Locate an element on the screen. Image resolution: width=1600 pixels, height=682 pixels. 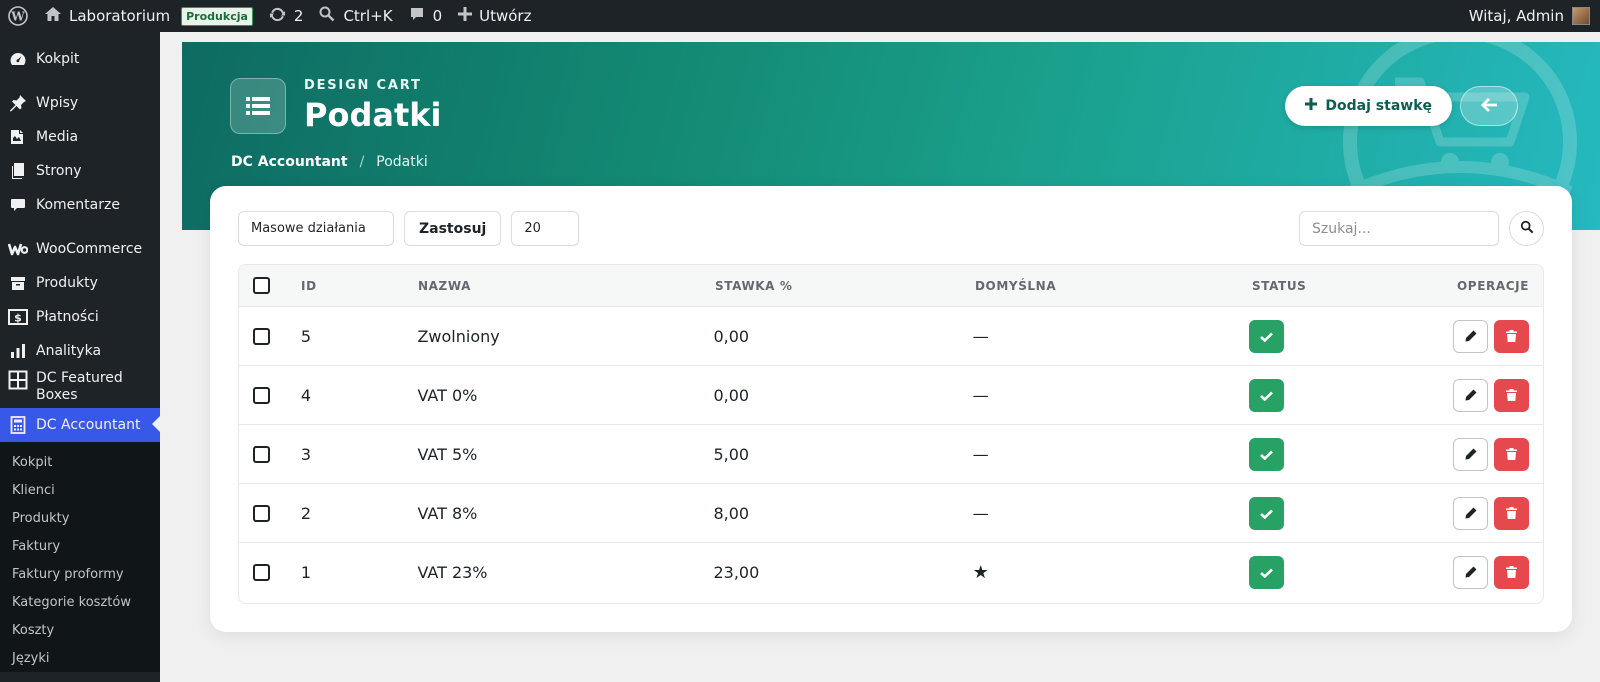
sidebar-item-produkty: Produkty is located at coordinates (80, 283).